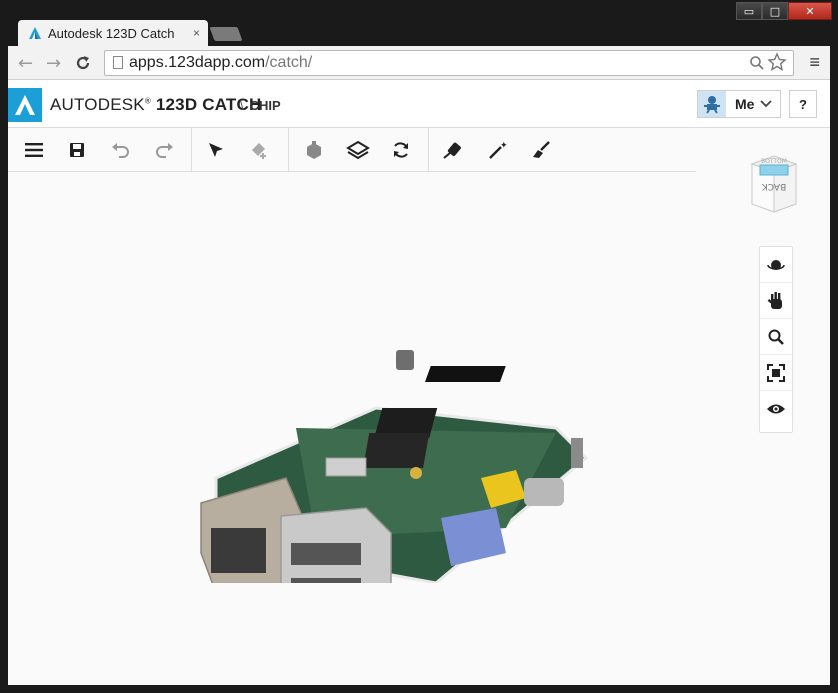 The height and width of the screenshot is (693, 838). Describe the element at coordinates (777, 62) in the screenshot. I see `bookmark-star-icon` at that location.